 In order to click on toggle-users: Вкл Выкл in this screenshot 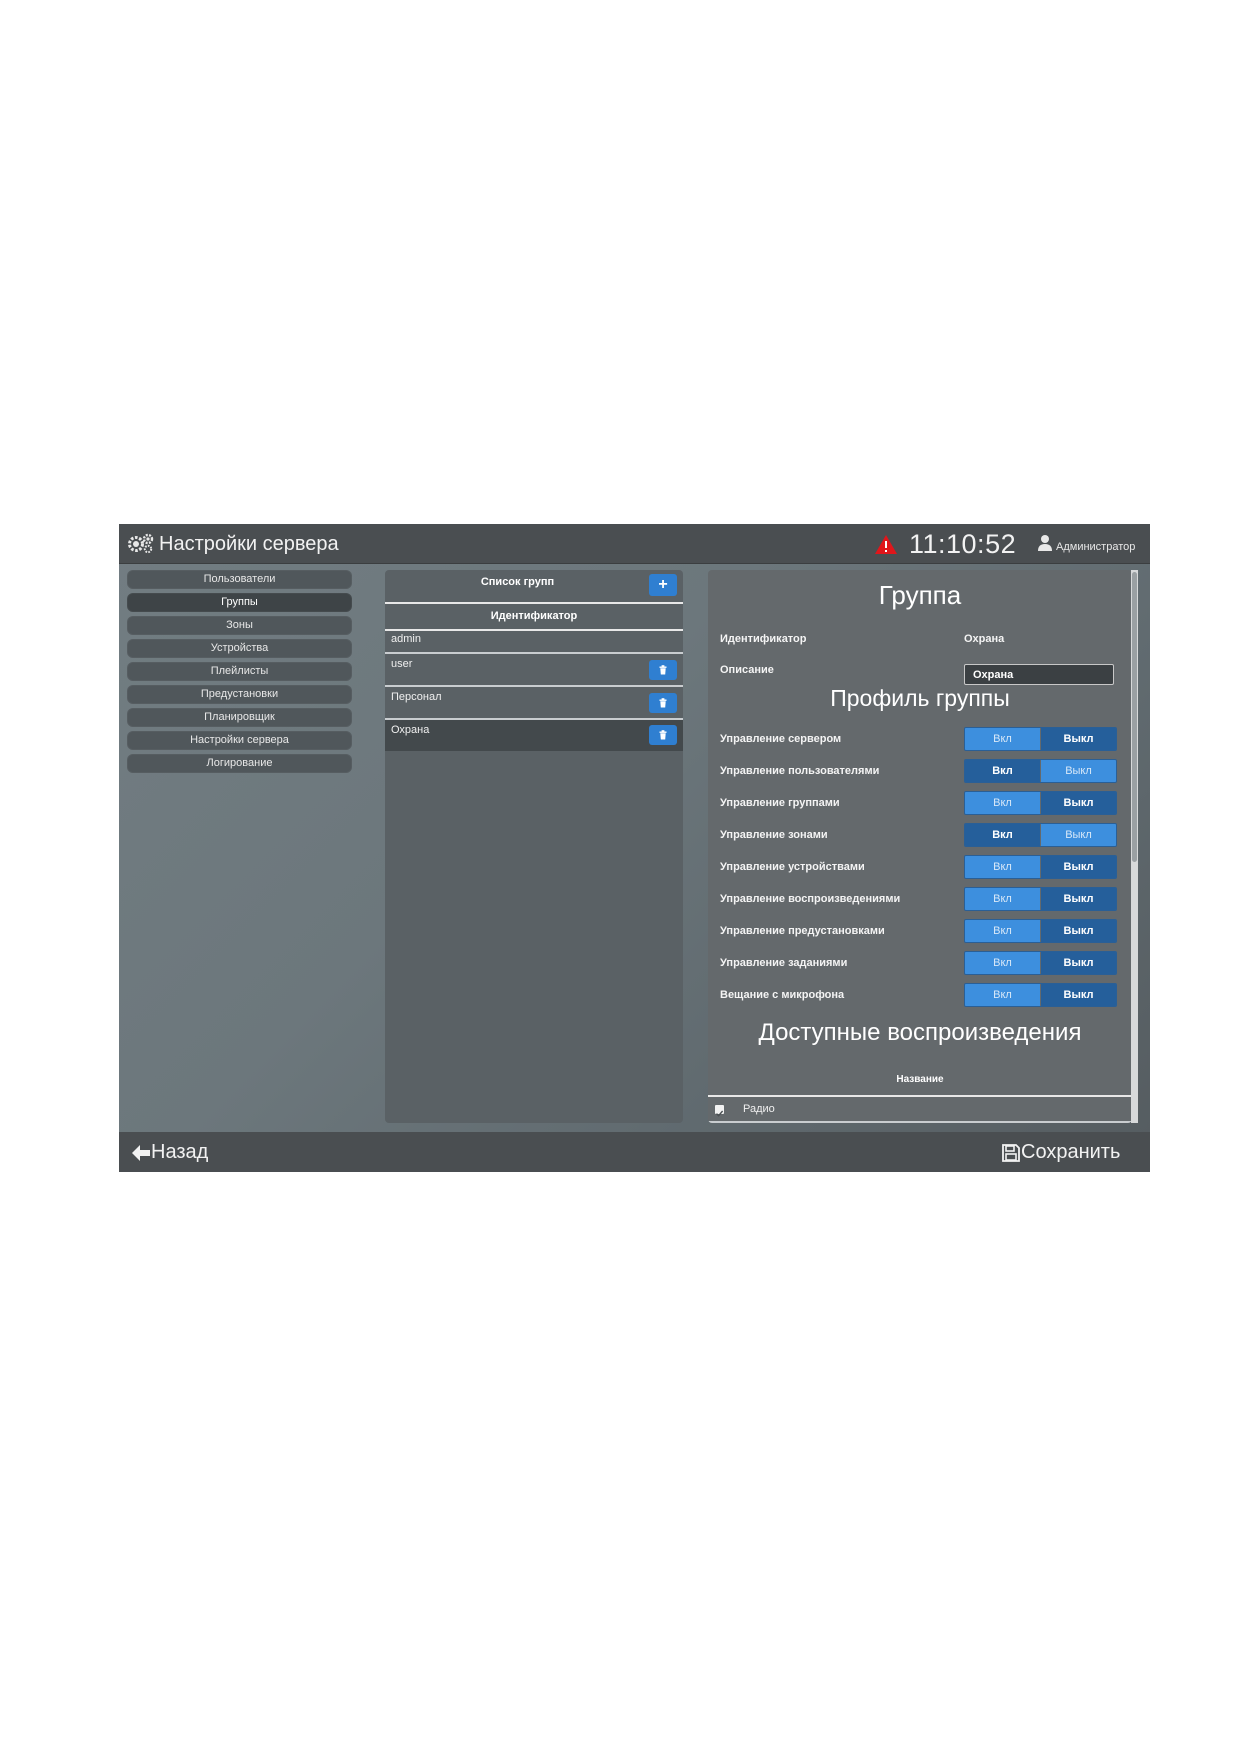, I will do `click(1040, 771)`.